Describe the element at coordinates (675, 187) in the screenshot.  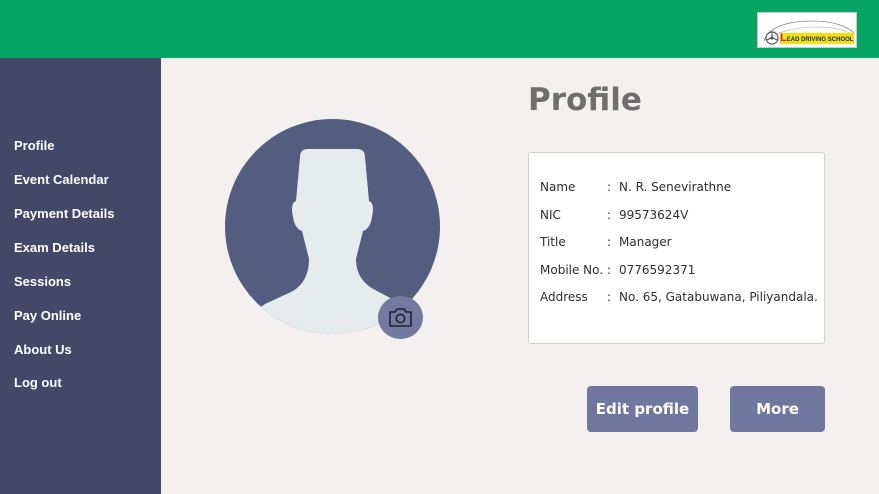
I see `info-value: N. R. Senevirathne` at that location.